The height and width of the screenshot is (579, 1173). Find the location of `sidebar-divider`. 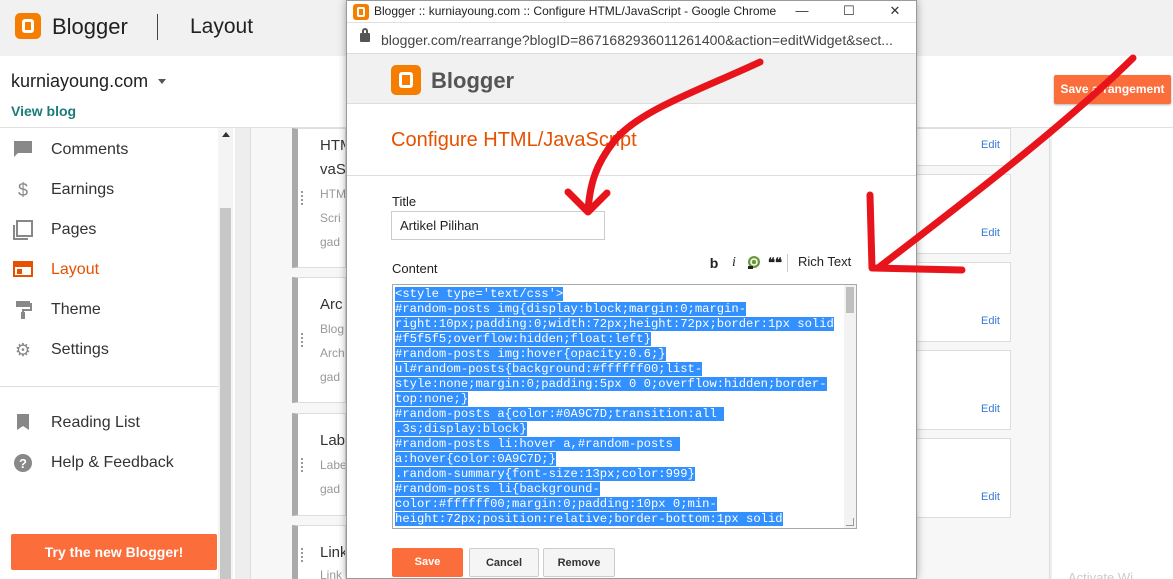

sidebar-divider is located at coordinates (109, 386).